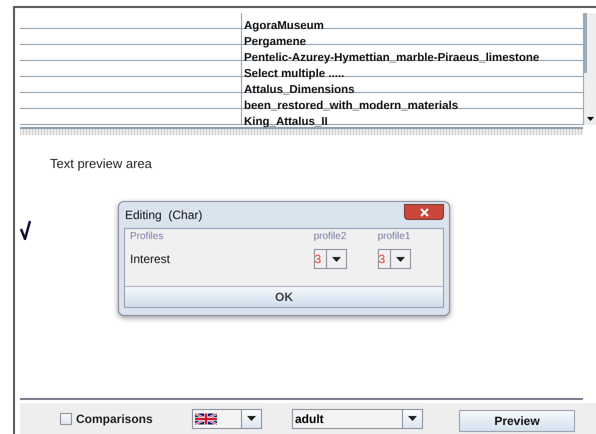 The image size is (596, 434). What do you see at coordinates (517, 421) in the screenshot?
I see `preview-button: Preview` at bounding box center [517, 421].